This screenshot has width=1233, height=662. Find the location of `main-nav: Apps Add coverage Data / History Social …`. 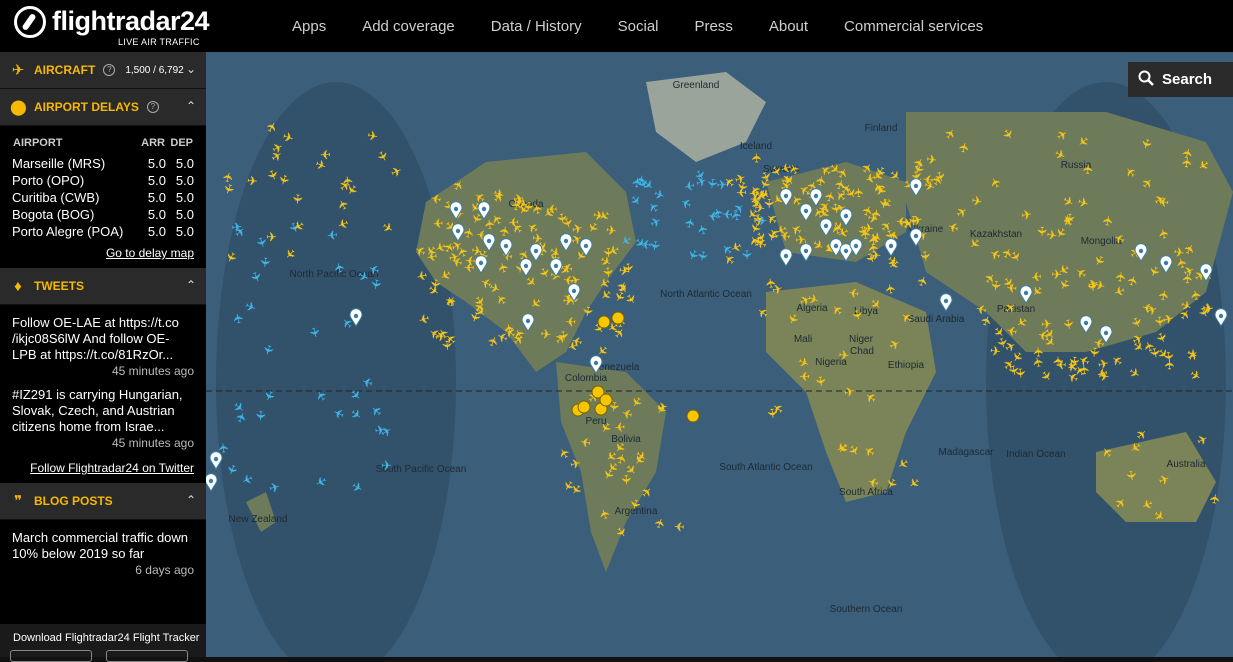

main-nav: Apps Add coverage Data / History Social … is located at coordinates (637, 26).